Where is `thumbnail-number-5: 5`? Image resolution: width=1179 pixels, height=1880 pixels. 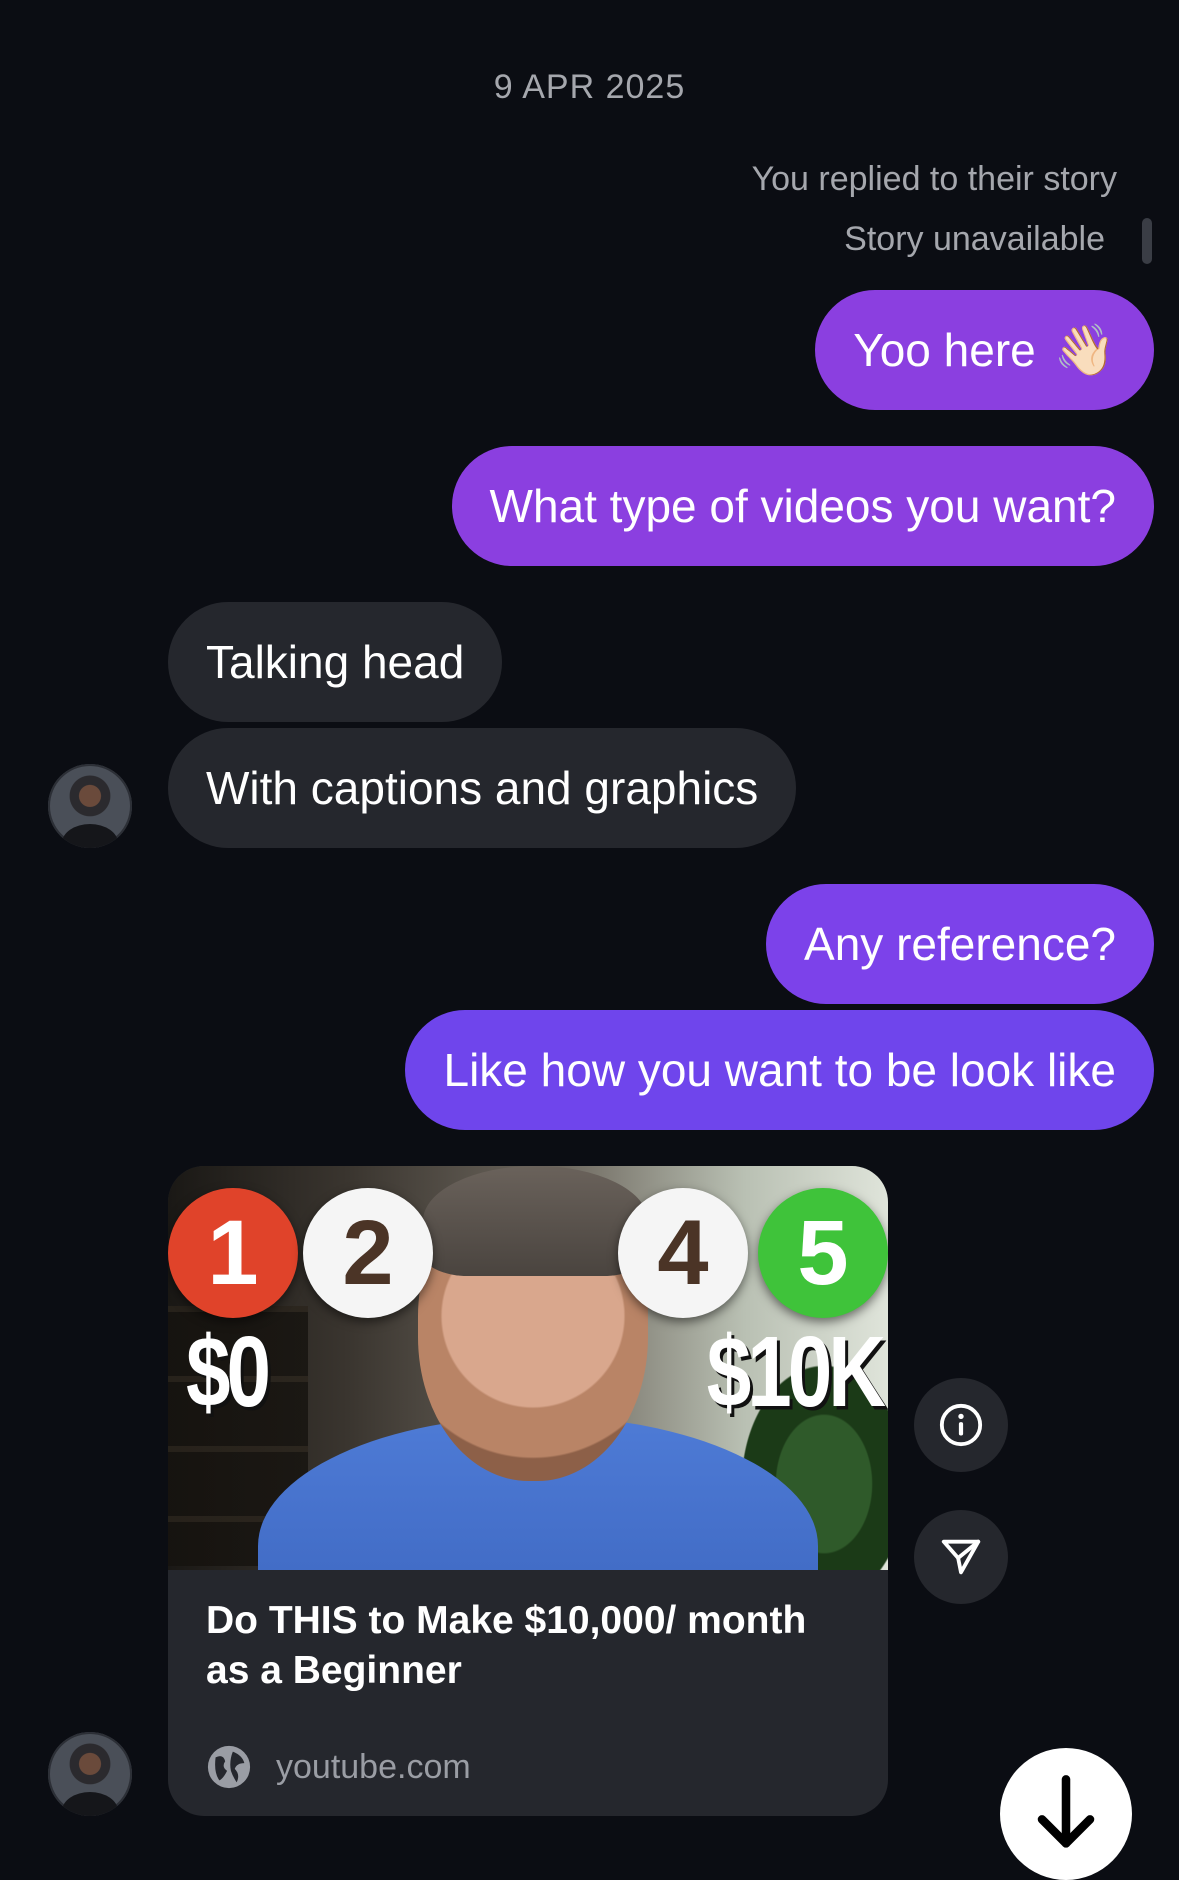 thumbnail-number-5: 5 is located at coordinates (823, 1253).